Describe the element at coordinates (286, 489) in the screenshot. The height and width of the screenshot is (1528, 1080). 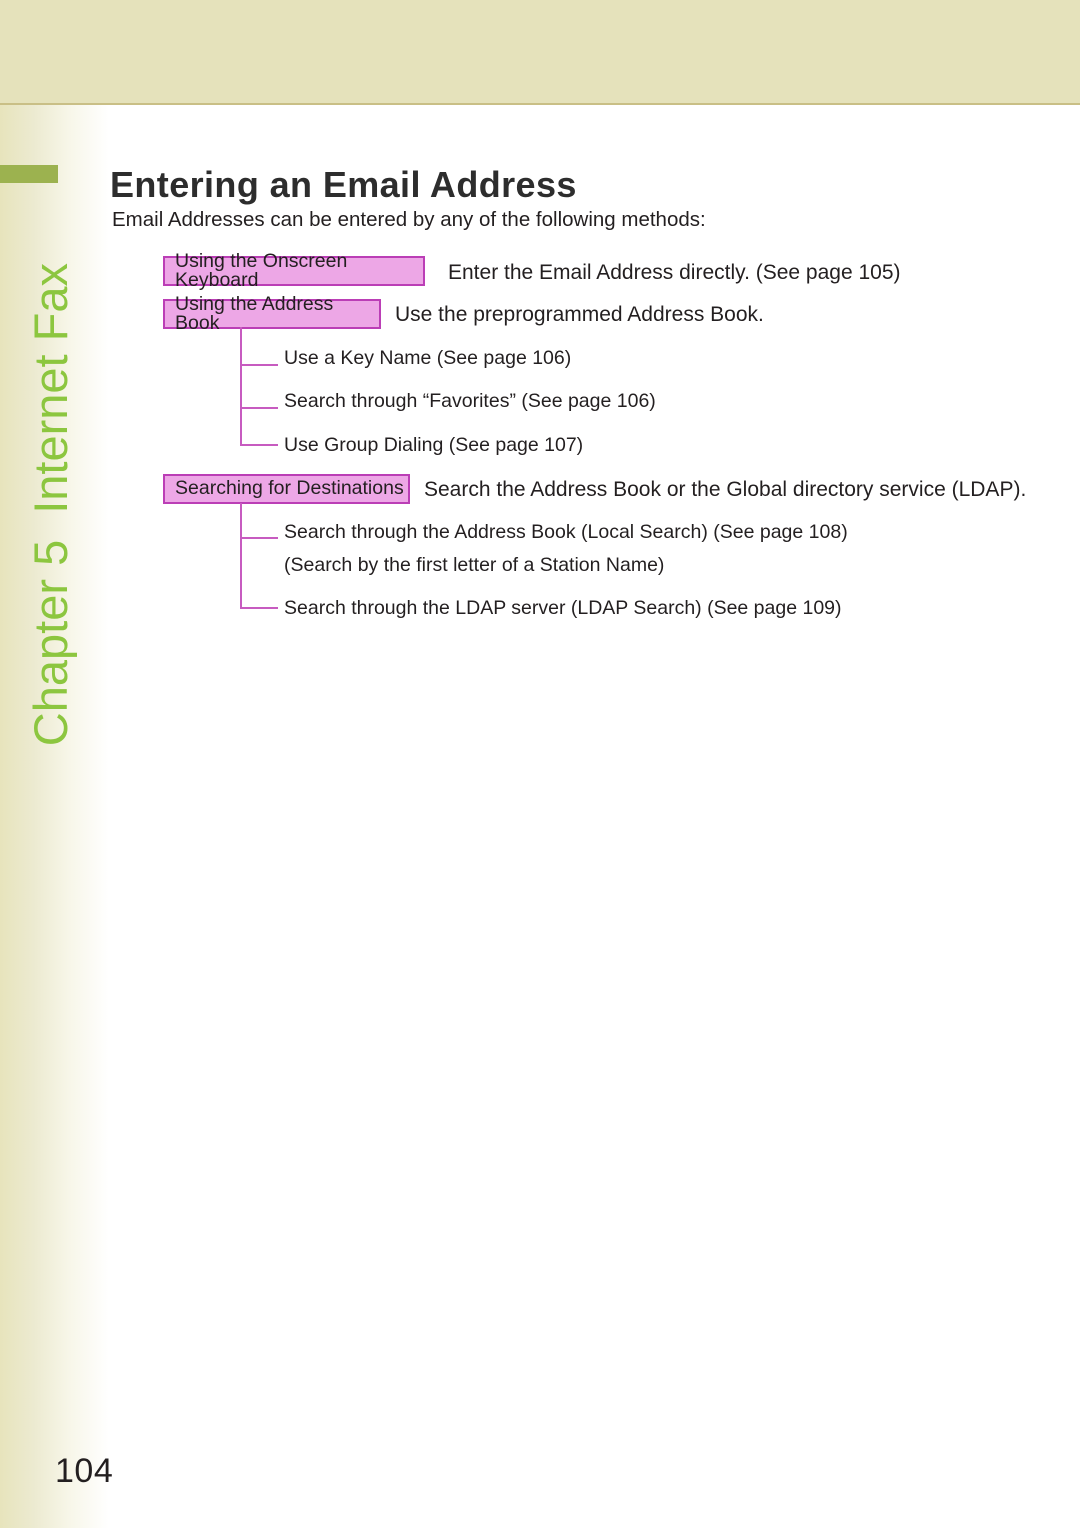
I see `method-label-searching-destinations: Searching for Destinations` at that location.